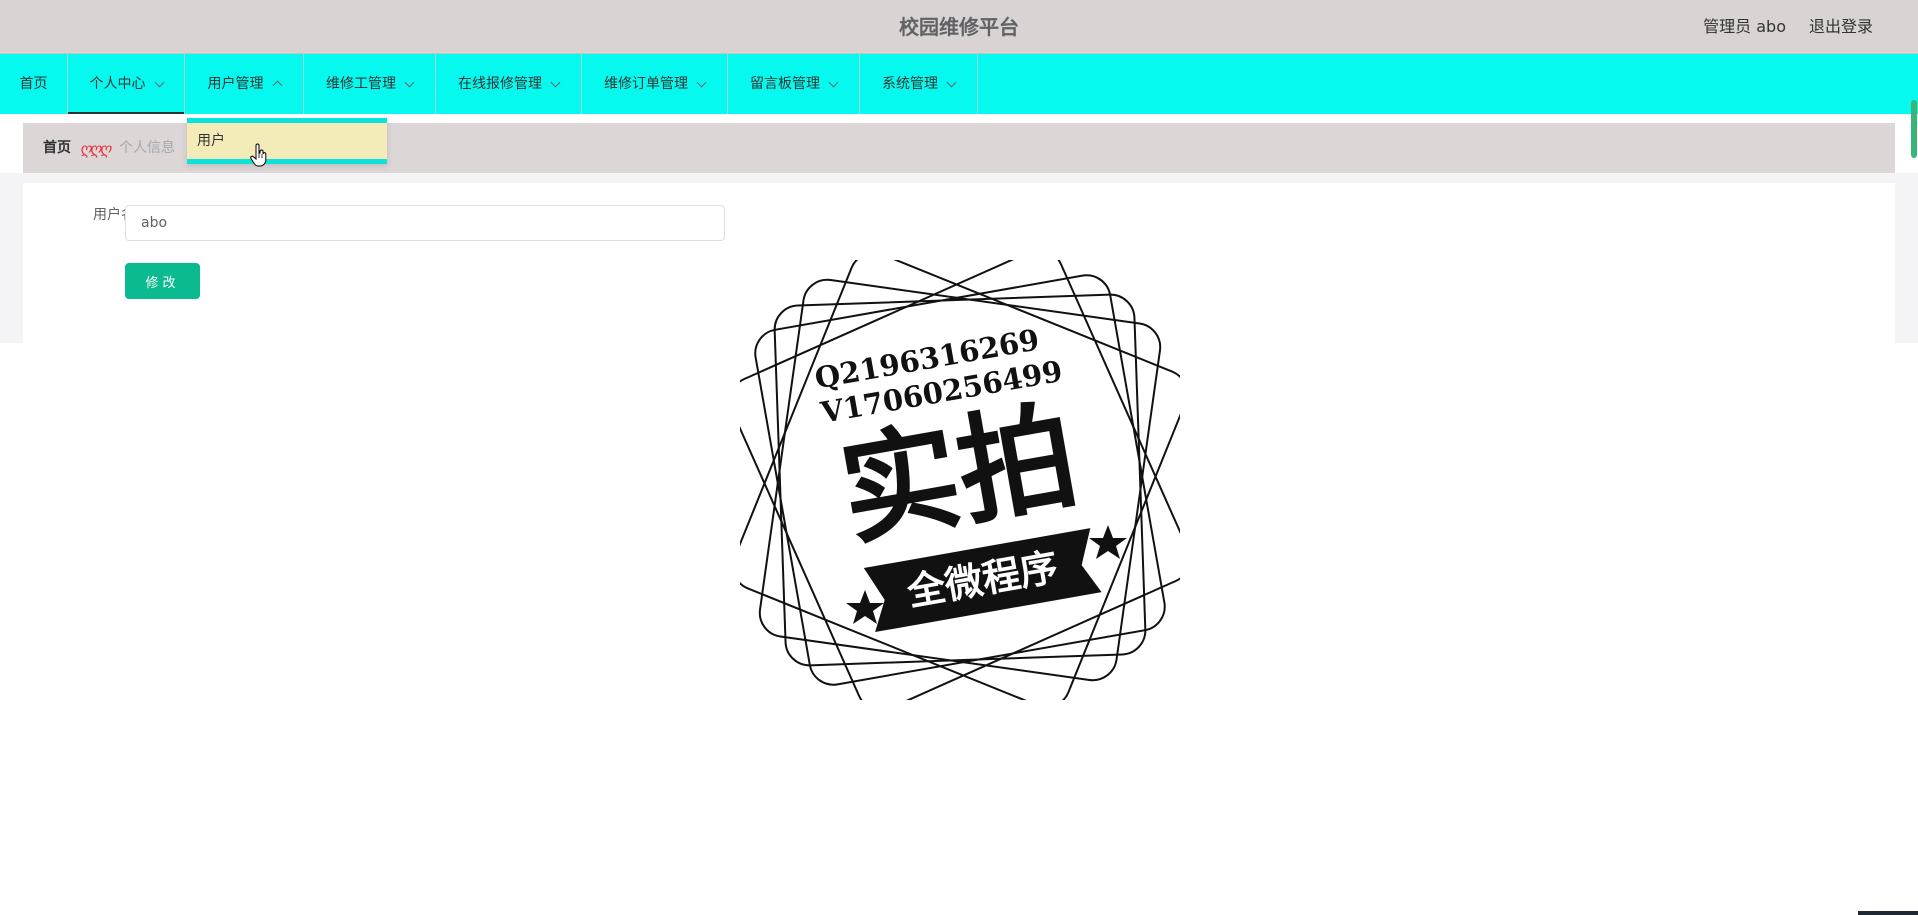 This screenshot has height=915, width=1918. I want to click on nav-item-personal-center: 个人中心, so click(126, 84).